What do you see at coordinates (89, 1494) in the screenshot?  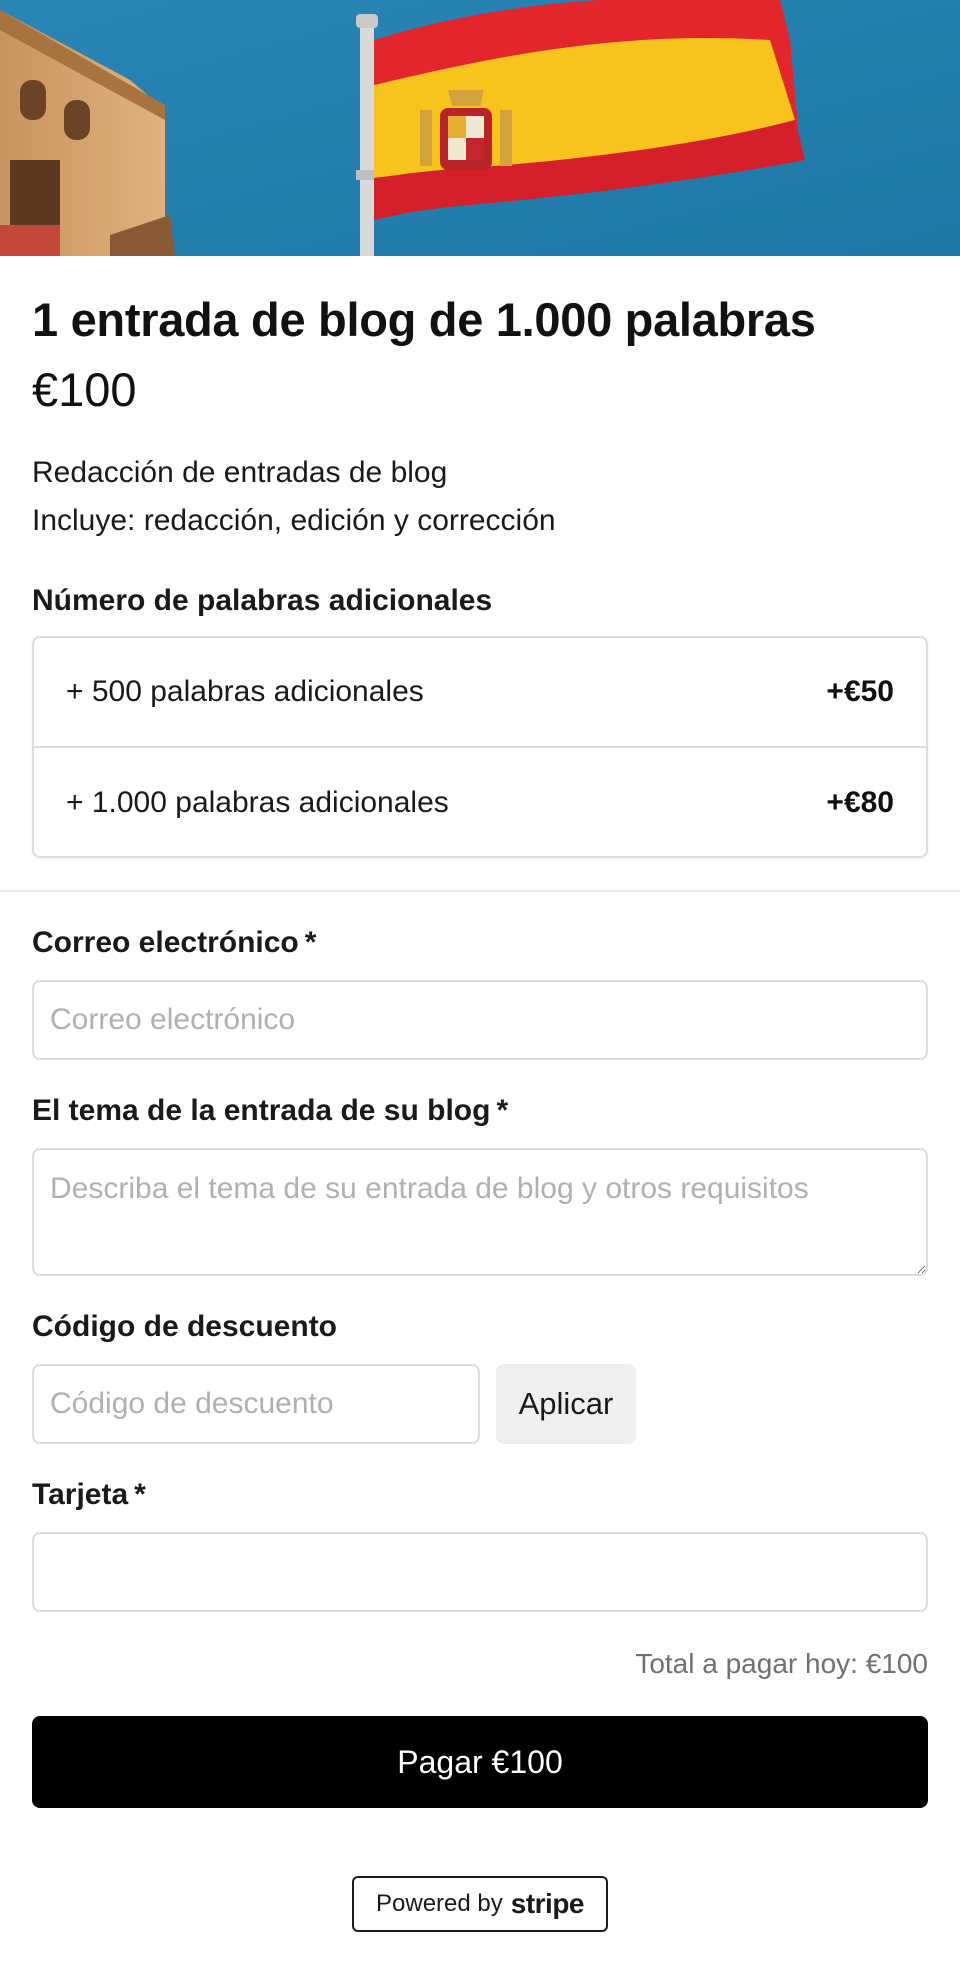 I see `card-label: Tarjeta *` at bounding box center [89, 1494].